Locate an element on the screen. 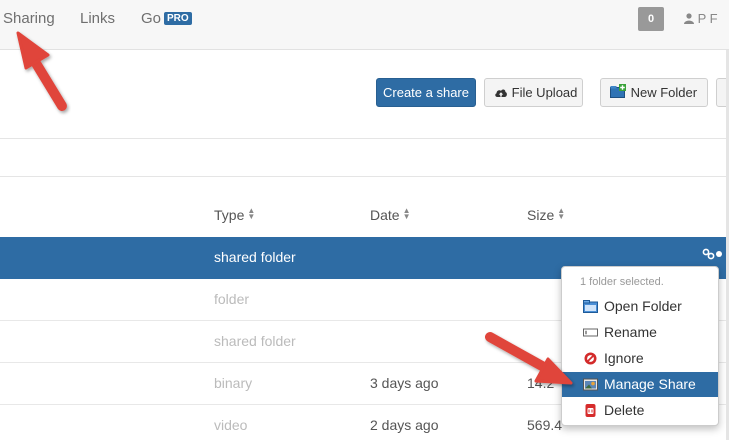  share-link-icon is located at coordinates (712, 255).